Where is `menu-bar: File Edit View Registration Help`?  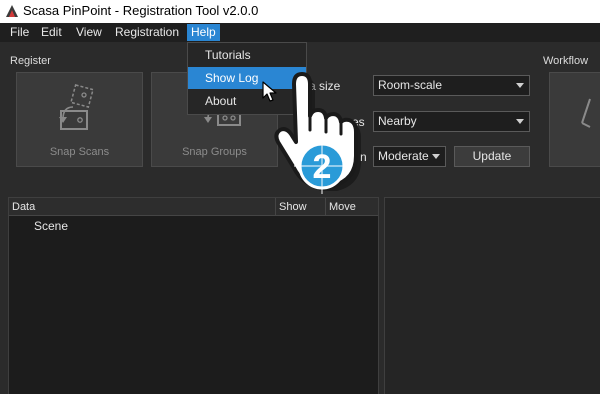 menu-bar: File Edit View Registration Help is located at coordinates (300, 32).